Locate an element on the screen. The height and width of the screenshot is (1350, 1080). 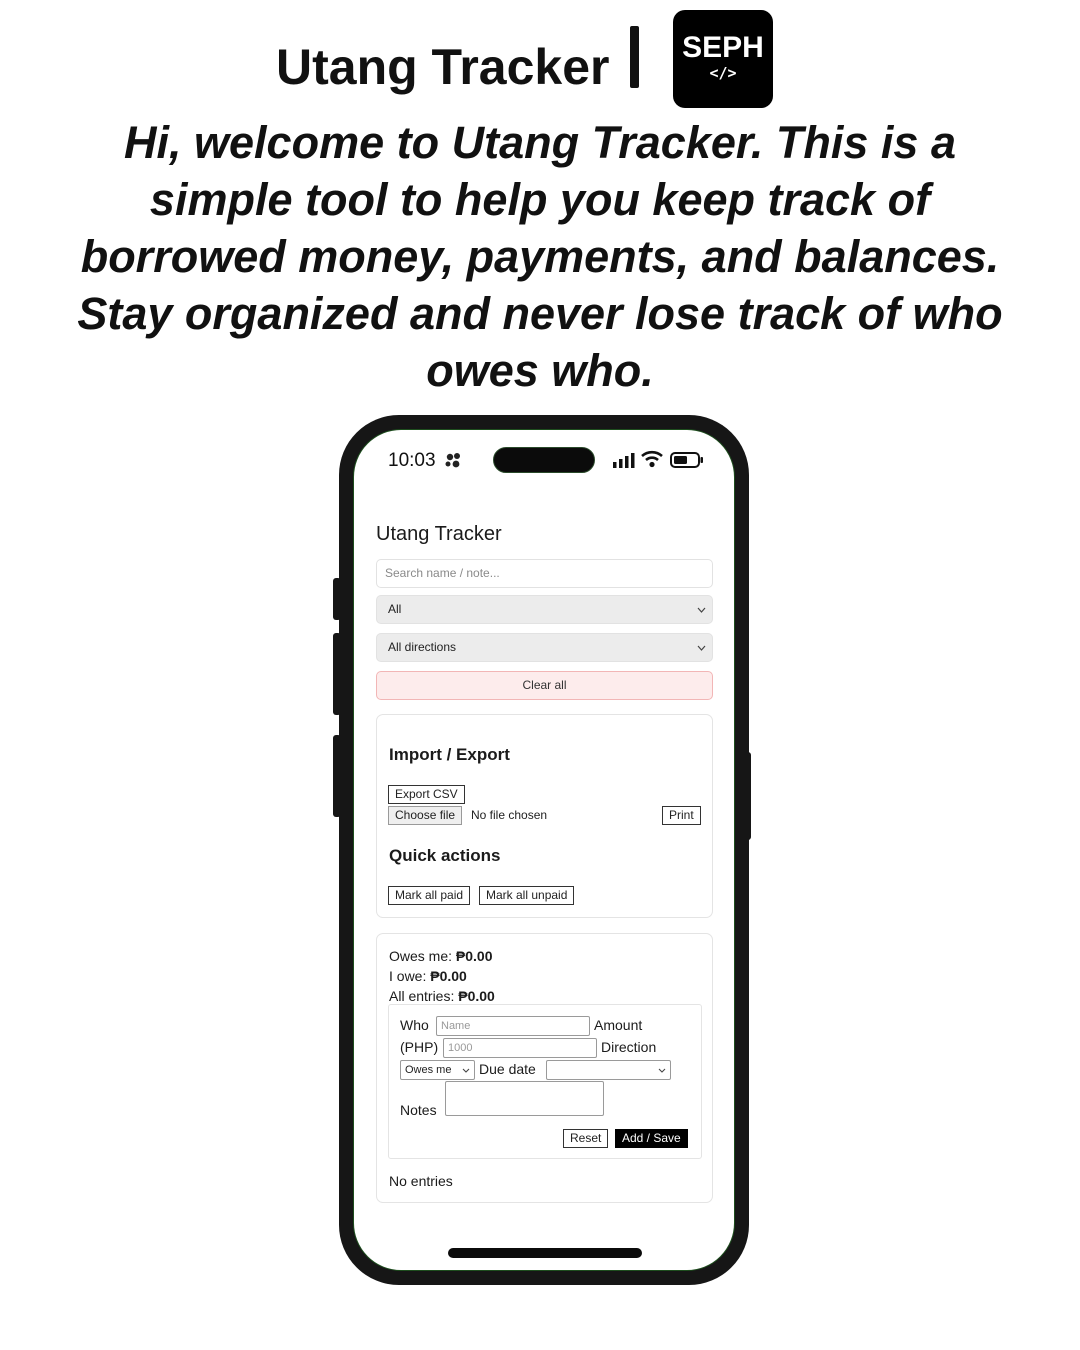
file-status: No file chosen is located at coordinates (509, 815).